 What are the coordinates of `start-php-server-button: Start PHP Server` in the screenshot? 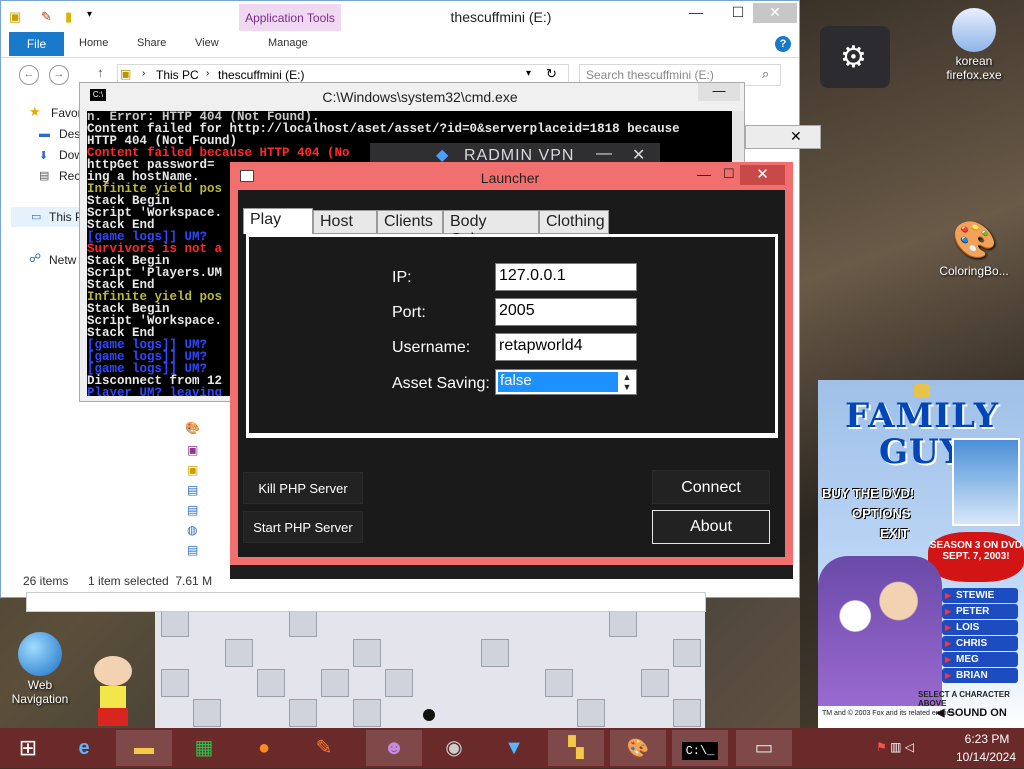 It's located at (303, 527).